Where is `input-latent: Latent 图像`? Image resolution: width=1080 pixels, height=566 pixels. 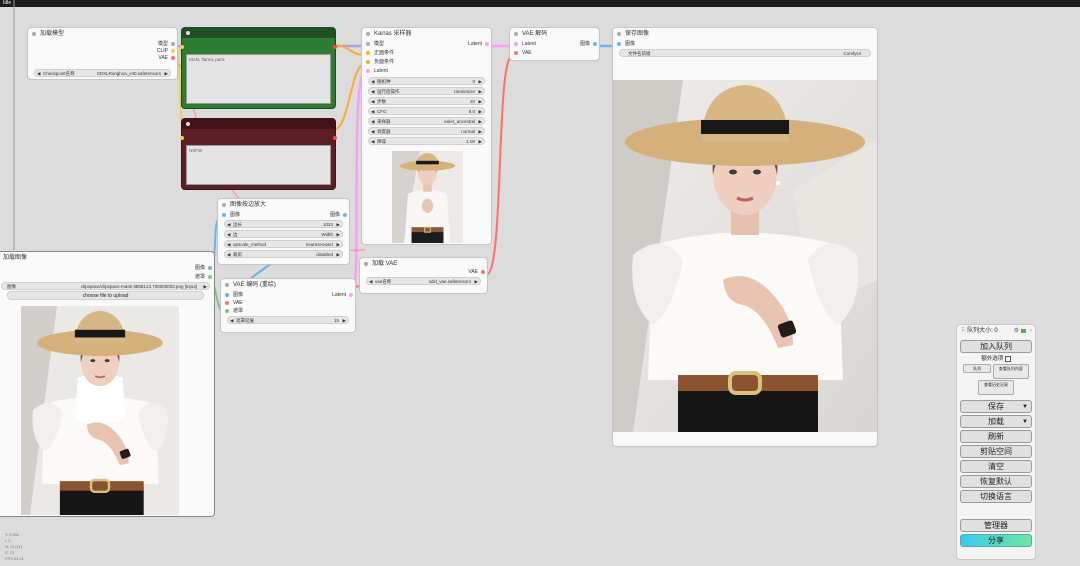 input-latent: Latent 图像 is located at coordinates (554, 44).